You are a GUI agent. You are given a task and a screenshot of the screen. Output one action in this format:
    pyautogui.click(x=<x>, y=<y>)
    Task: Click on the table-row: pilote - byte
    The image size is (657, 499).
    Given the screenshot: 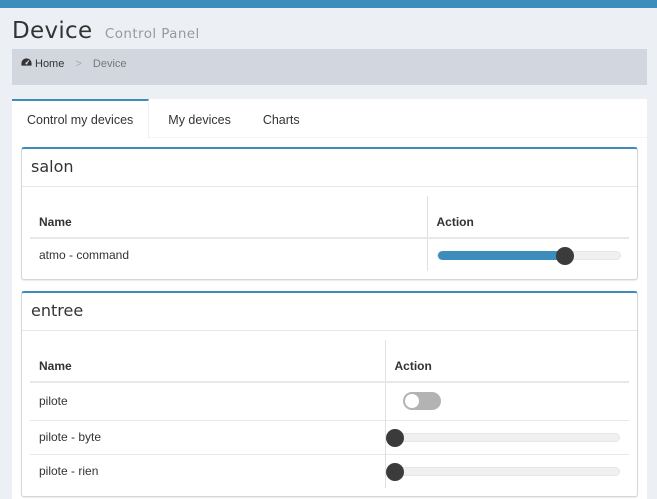 What is the action you would take?
    pyautogui.click(x=329, y=436)
    